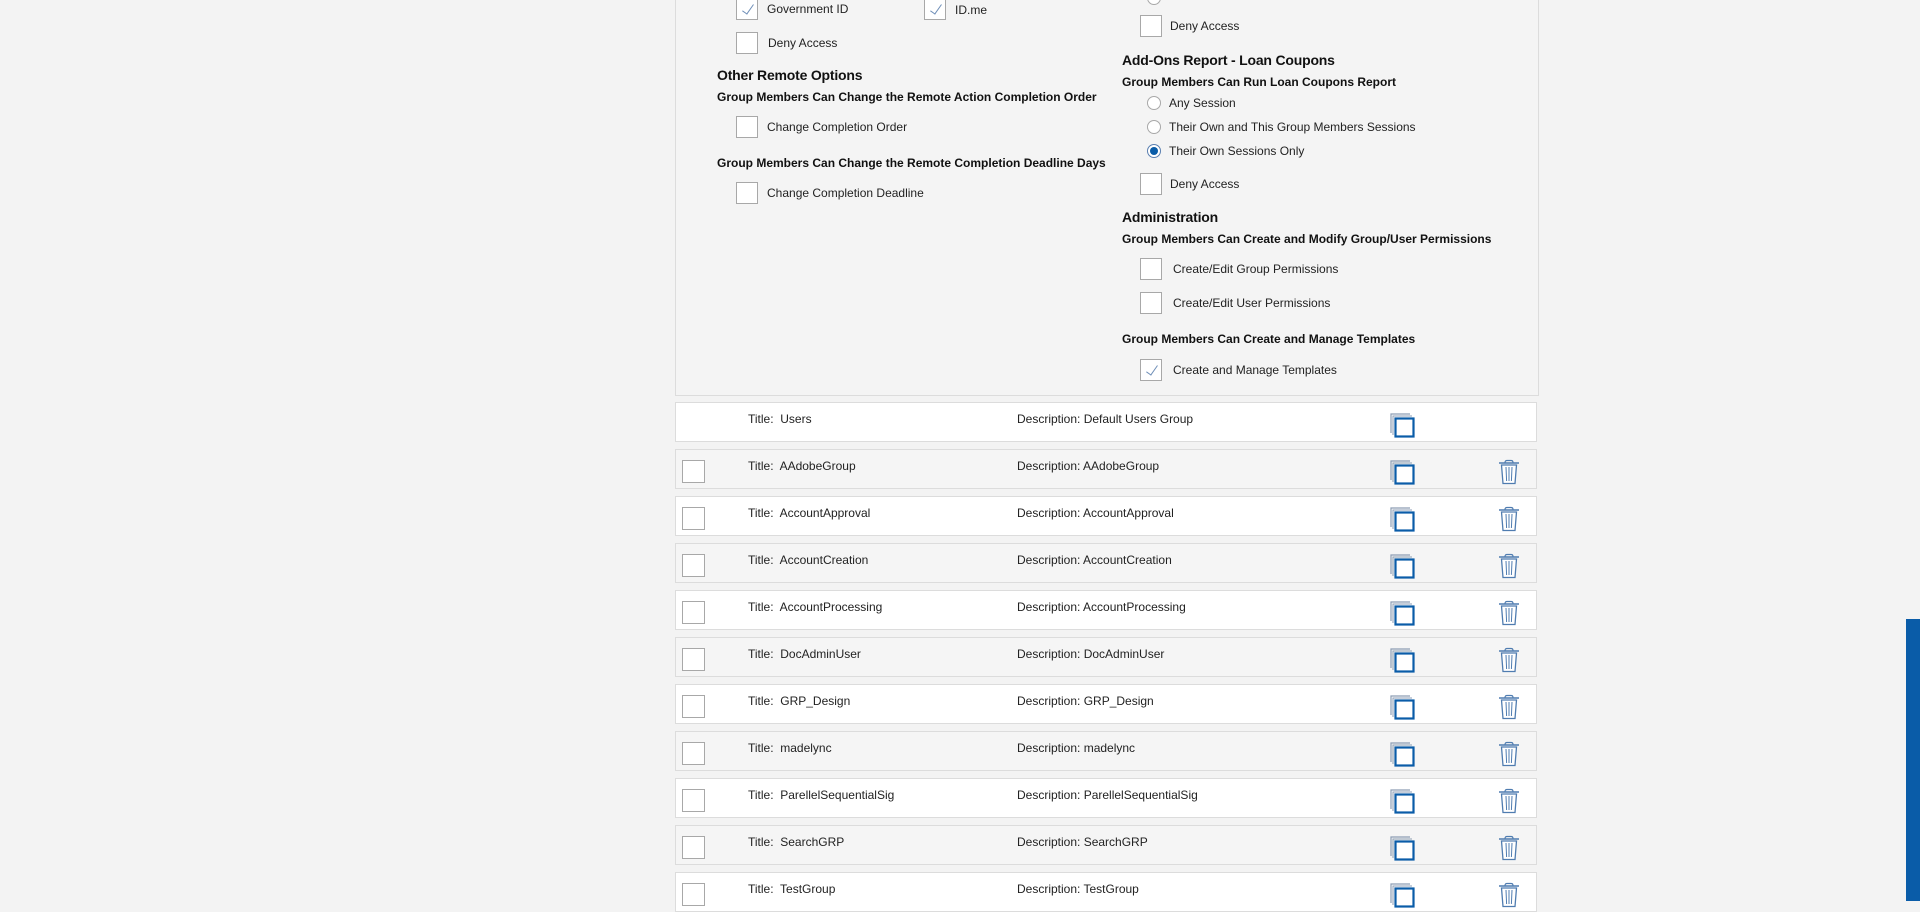 This screenshot has width=1920, height=912. Describe the element at coordinates (1151, 269) in the screenshot. I see `edit-group-permissions-checkbox` at that location.